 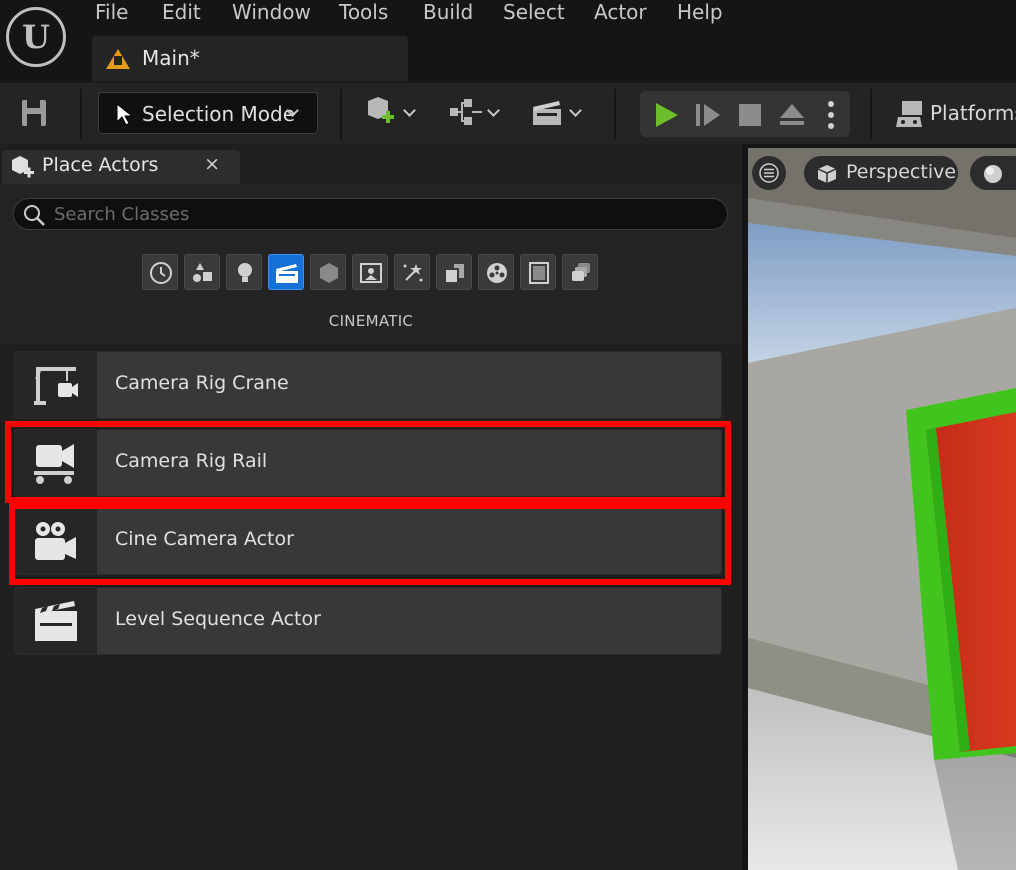 I want to click on layers-icon, so click(x=580, y=272).